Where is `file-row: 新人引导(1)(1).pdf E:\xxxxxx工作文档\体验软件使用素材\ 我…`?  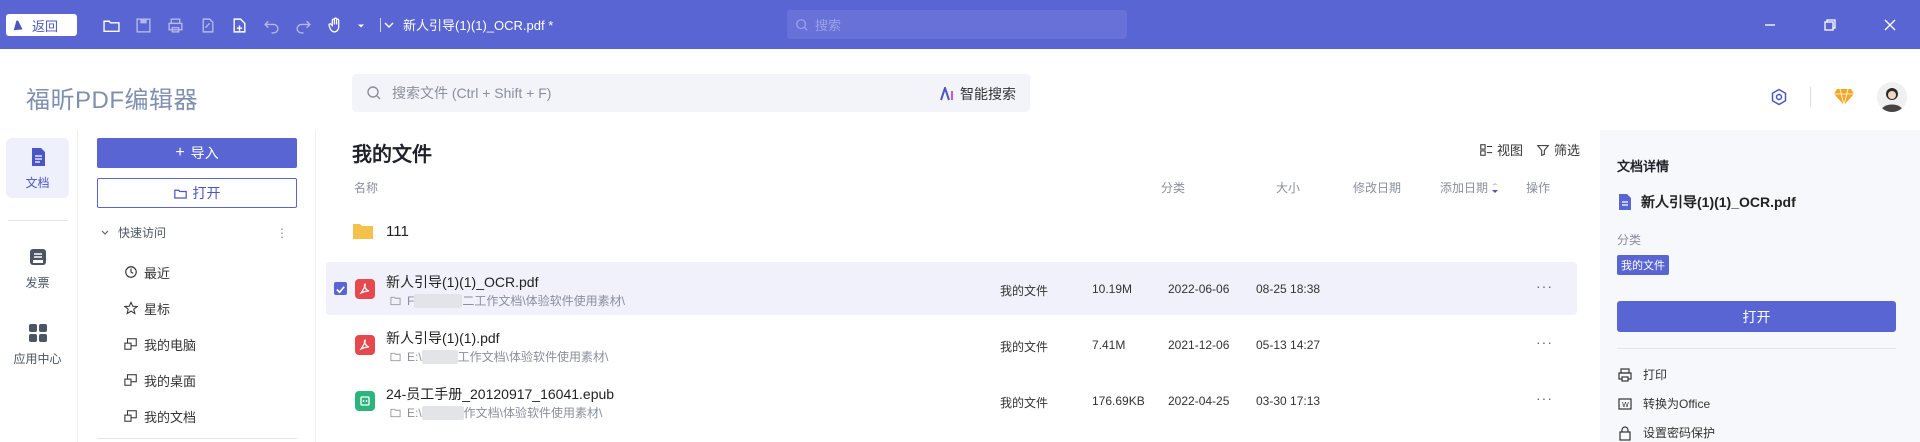 file-row: 新人引导(1)(1).pdf E:\xxxxxx工作文档\体验软件使用素材\ 我… is located at coordinates (951, 344).